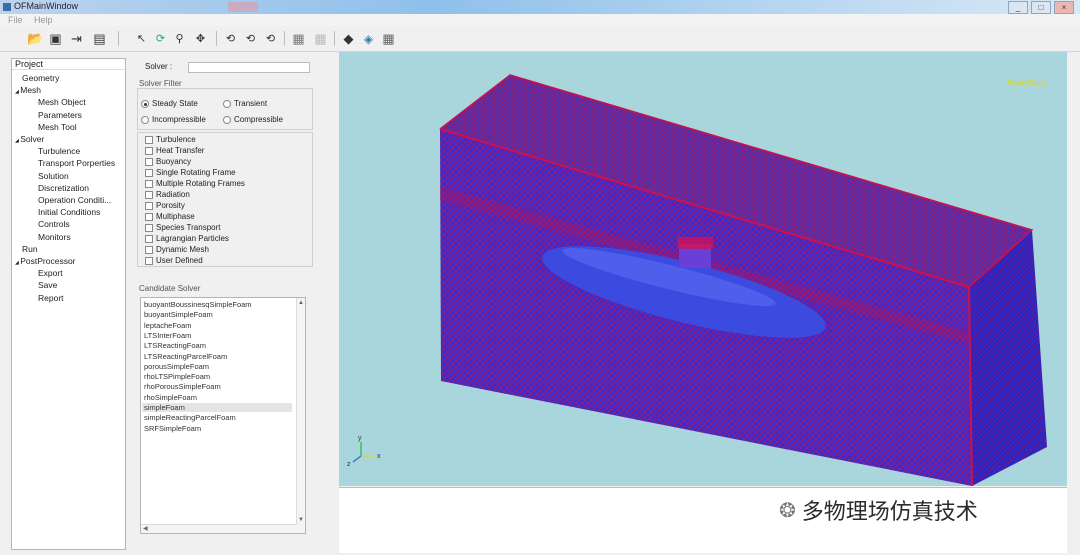 The height and width of the screenshot is (555, 1080). What do you see at coordinates (179, 260) in the screenshot?
I see `checkbox-label: User Defined` at bounding box center [179, 260].